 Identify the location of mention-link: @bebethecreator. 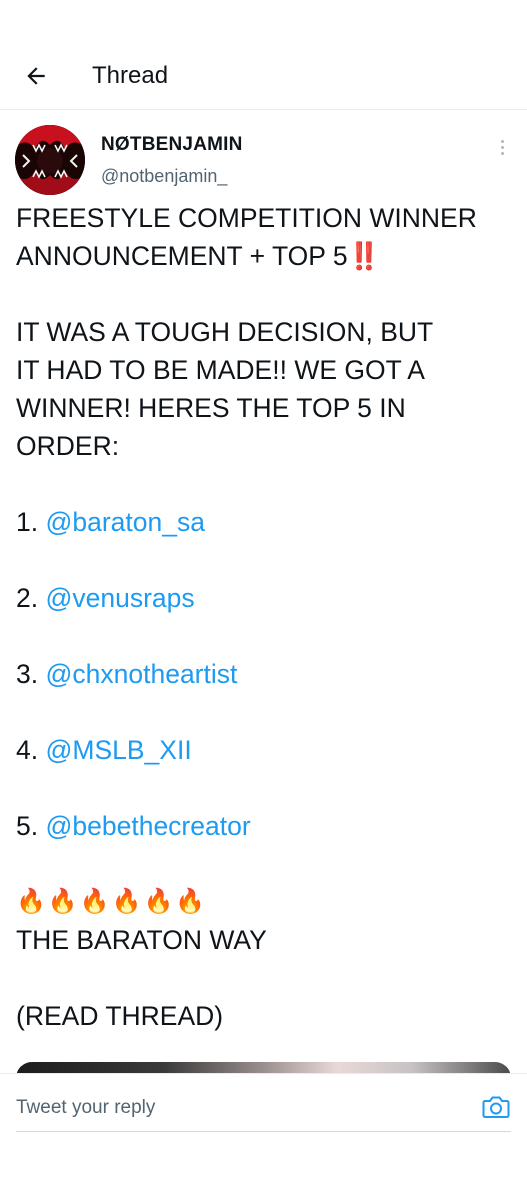
(147, 826).